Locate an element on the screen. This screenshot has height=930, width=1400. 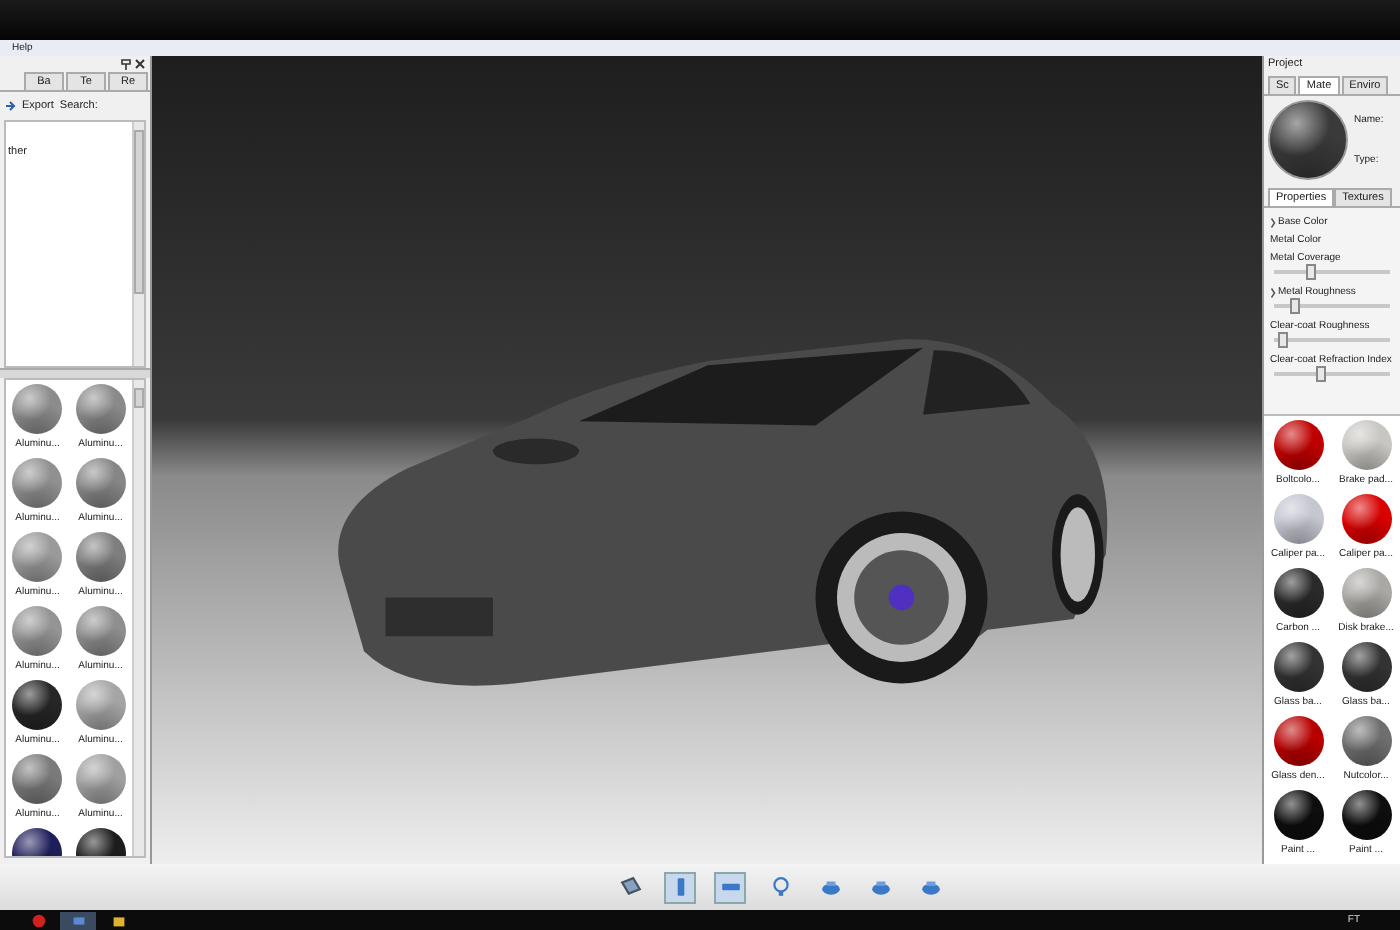
slider is located at coordinates (1332, 340).